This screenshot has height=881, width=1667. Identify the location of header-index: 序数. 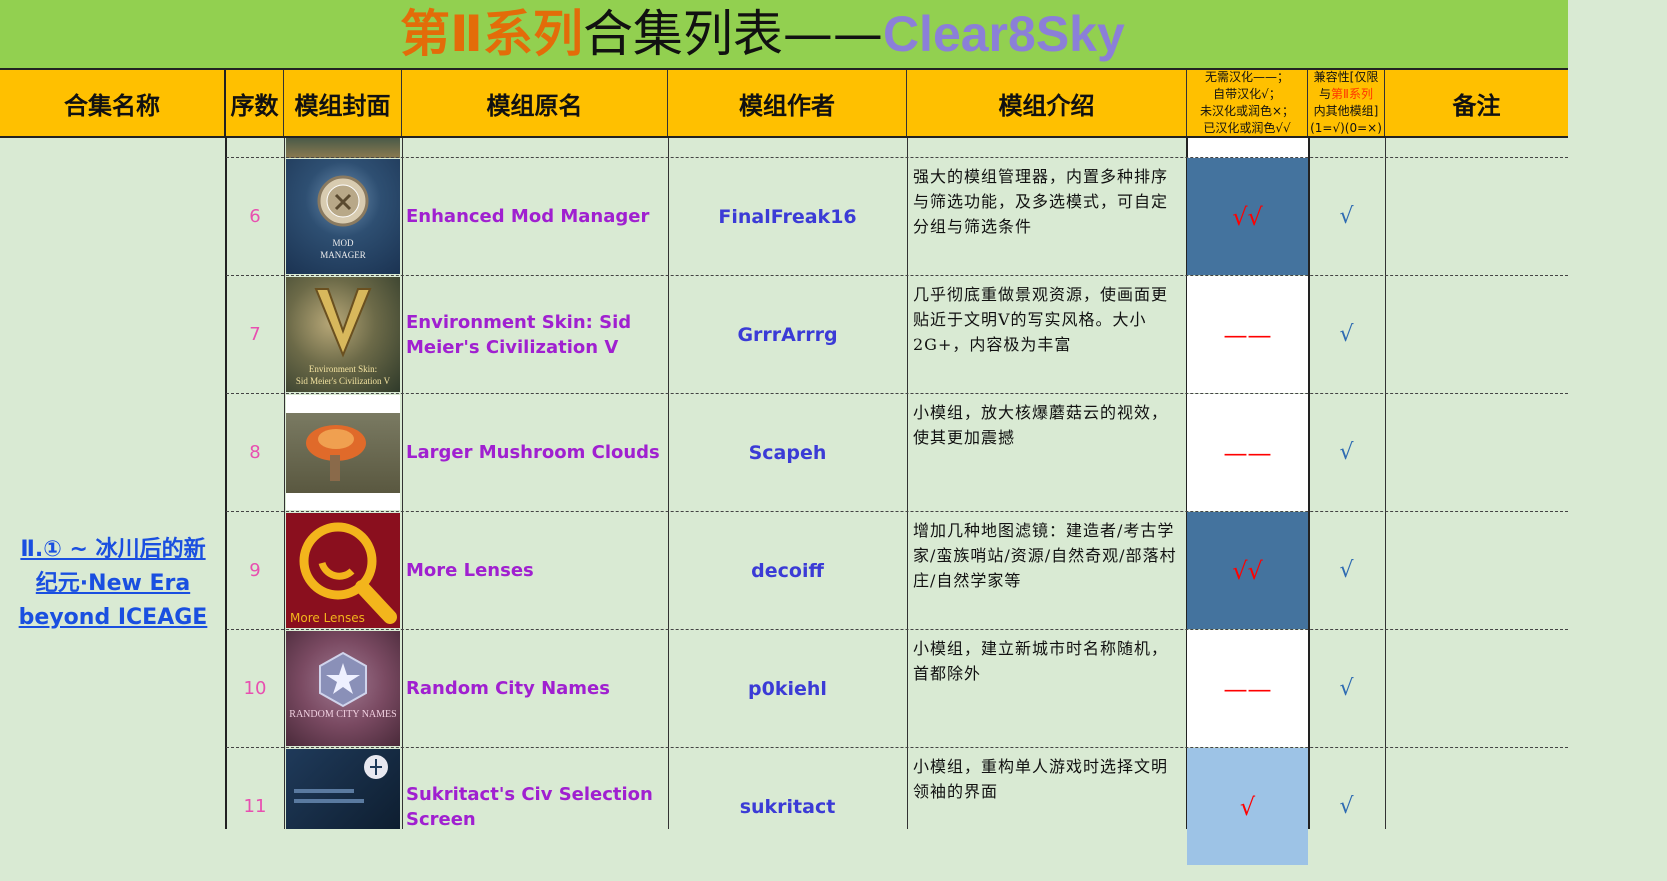
(255, 103).